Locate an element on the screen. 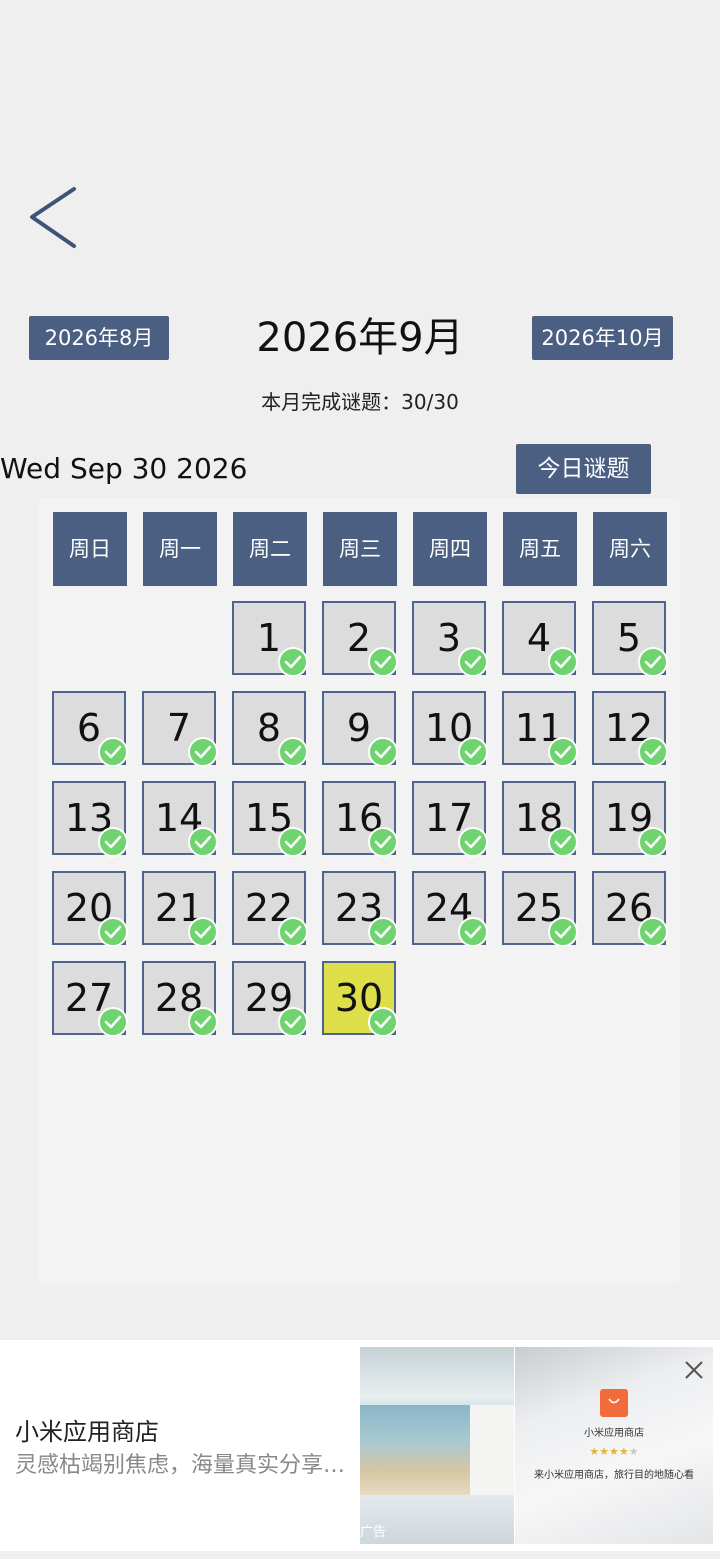 This screenshot has height=1559, width=720. day-cell: 20 is located at coordinates (90, 909).